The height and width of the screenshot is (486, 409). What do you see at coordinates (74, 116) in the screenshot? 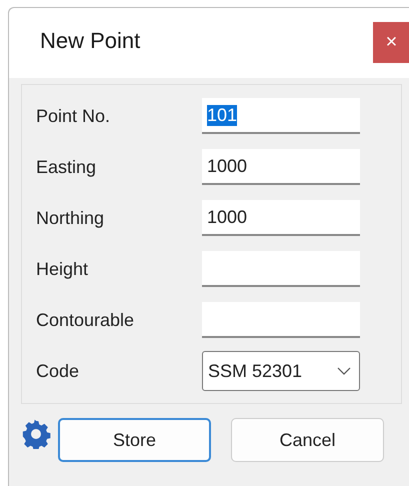
I see `field-label: Point No.` at bounding box center [74, 116].